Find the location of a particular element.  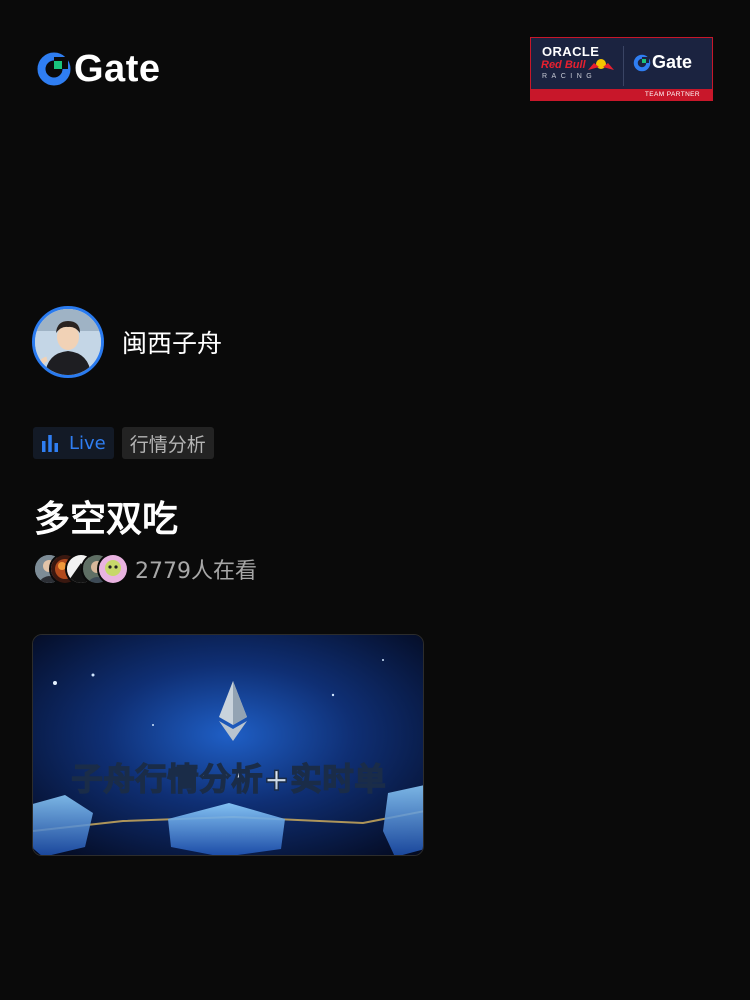

stream-tags: Live 行情分析 is located at coordinates (123, 443).